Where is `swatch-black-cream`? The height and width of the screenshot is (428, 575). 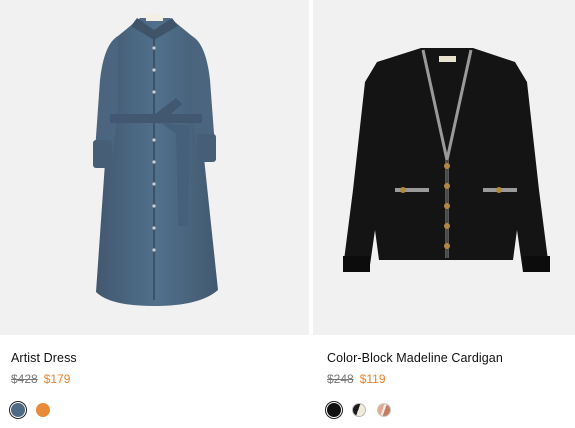
swatch-black-cream is located at coordinates (359, 410).